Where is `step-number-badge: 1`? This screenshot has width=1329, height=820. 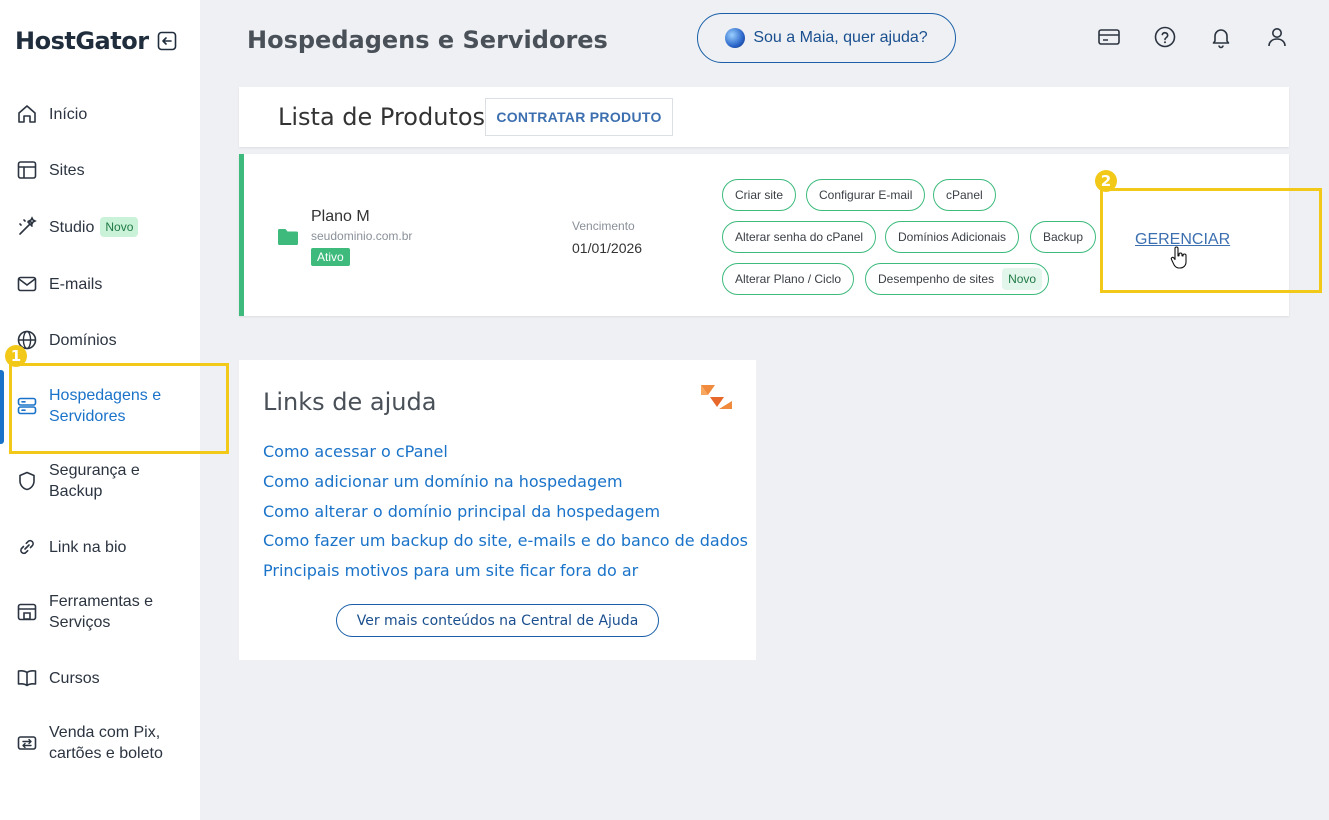 step-number-badge: 1 is located at coordinates (16, 356).